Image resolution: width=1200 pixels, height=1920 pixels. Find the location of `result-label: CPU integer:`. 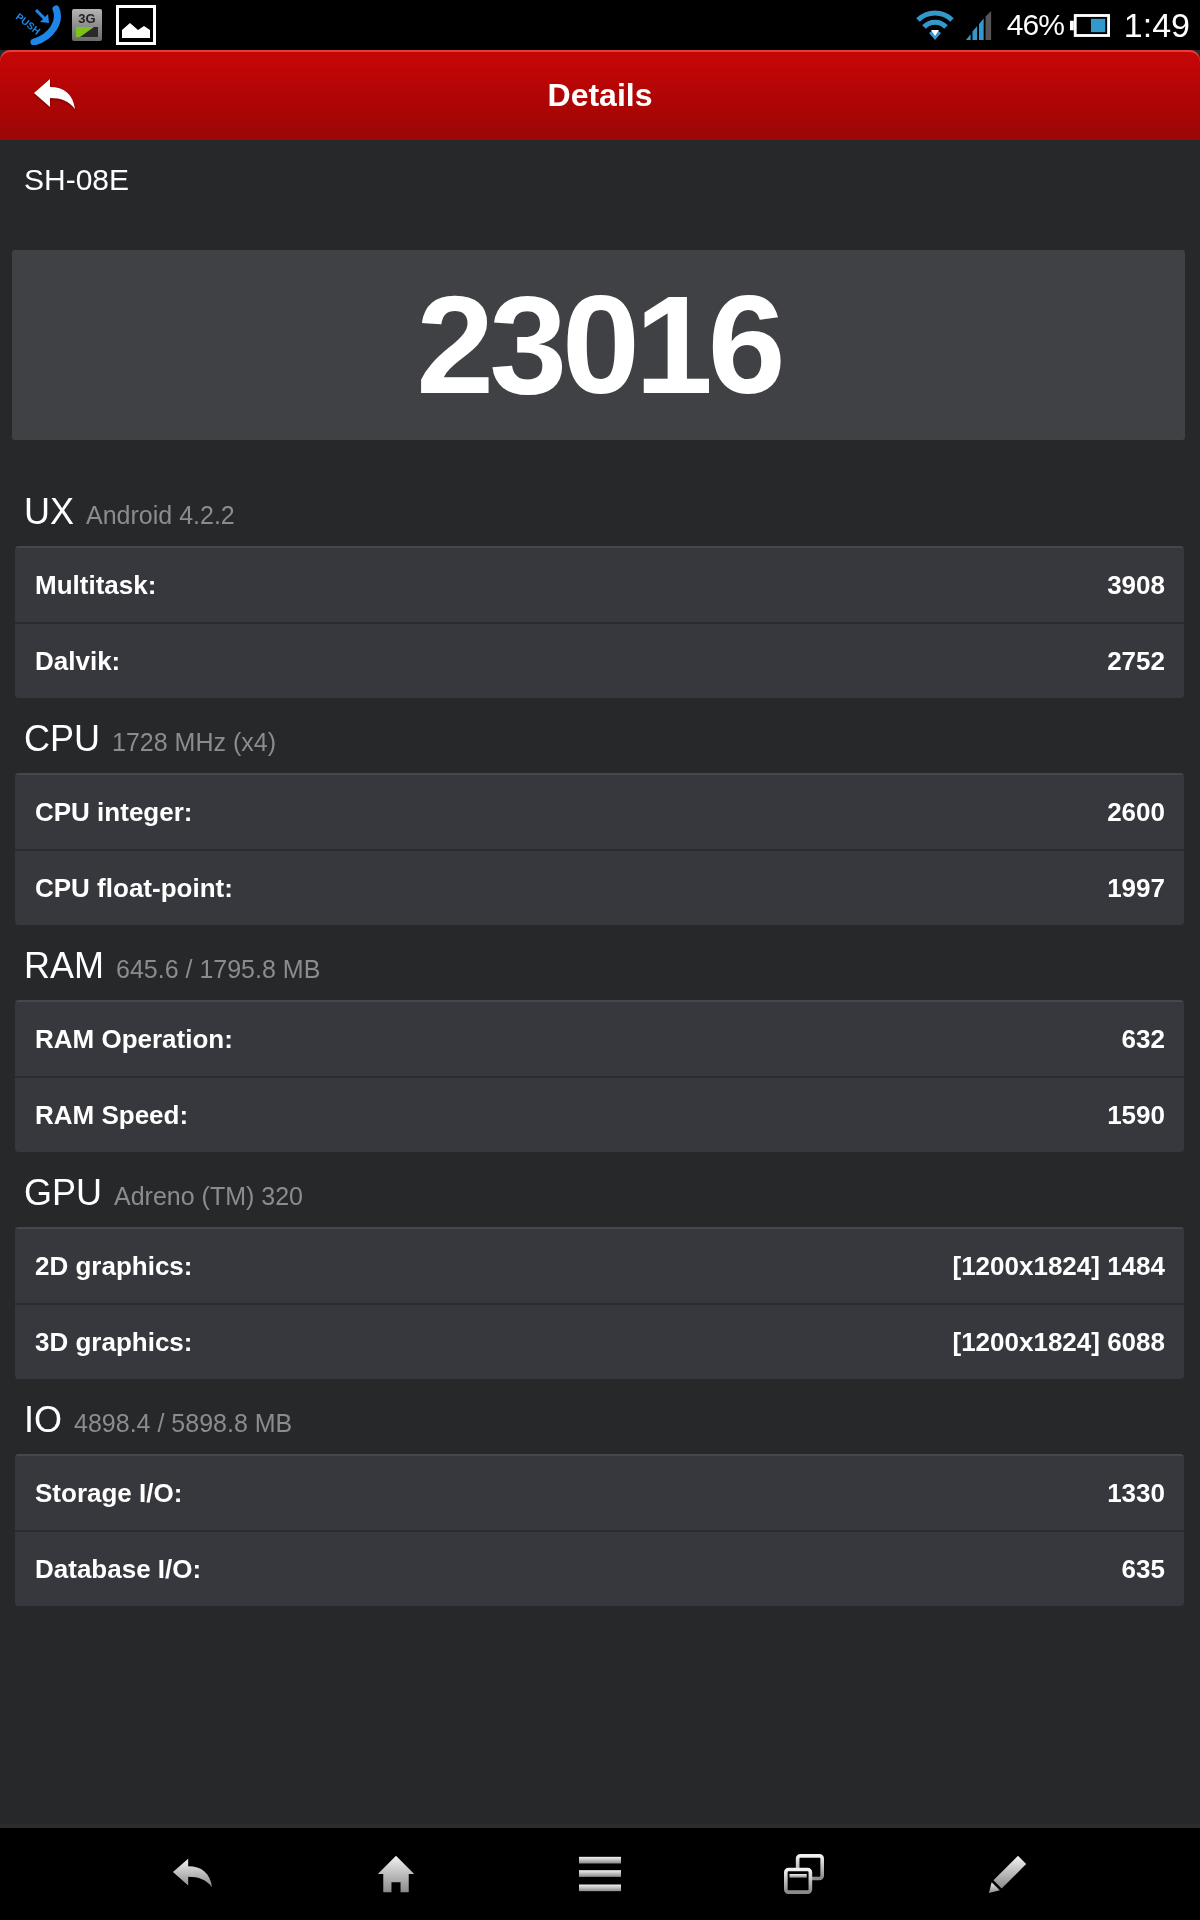

result-label: CPU integer: is located at coordinates (114, 812).